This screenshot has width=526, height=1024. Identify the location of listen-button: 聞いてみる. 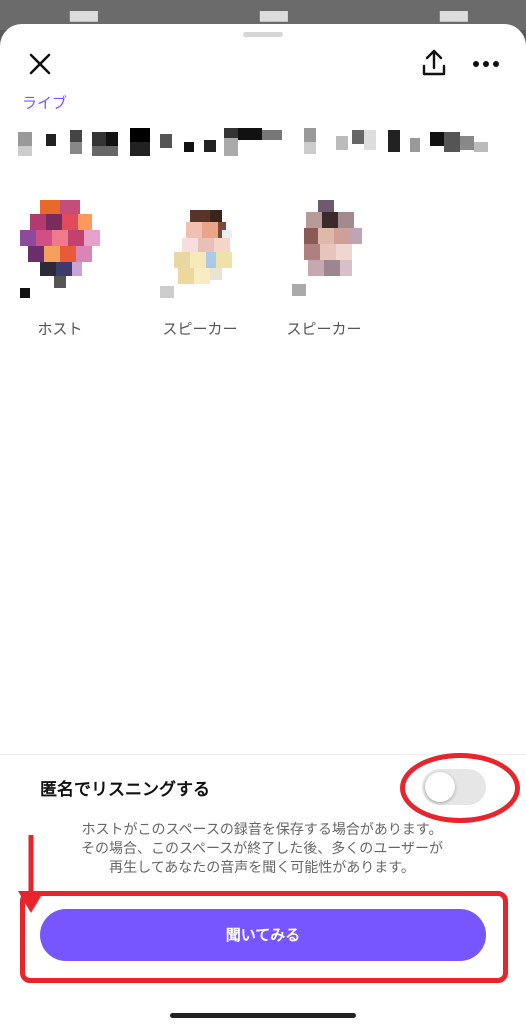
(263, 935).